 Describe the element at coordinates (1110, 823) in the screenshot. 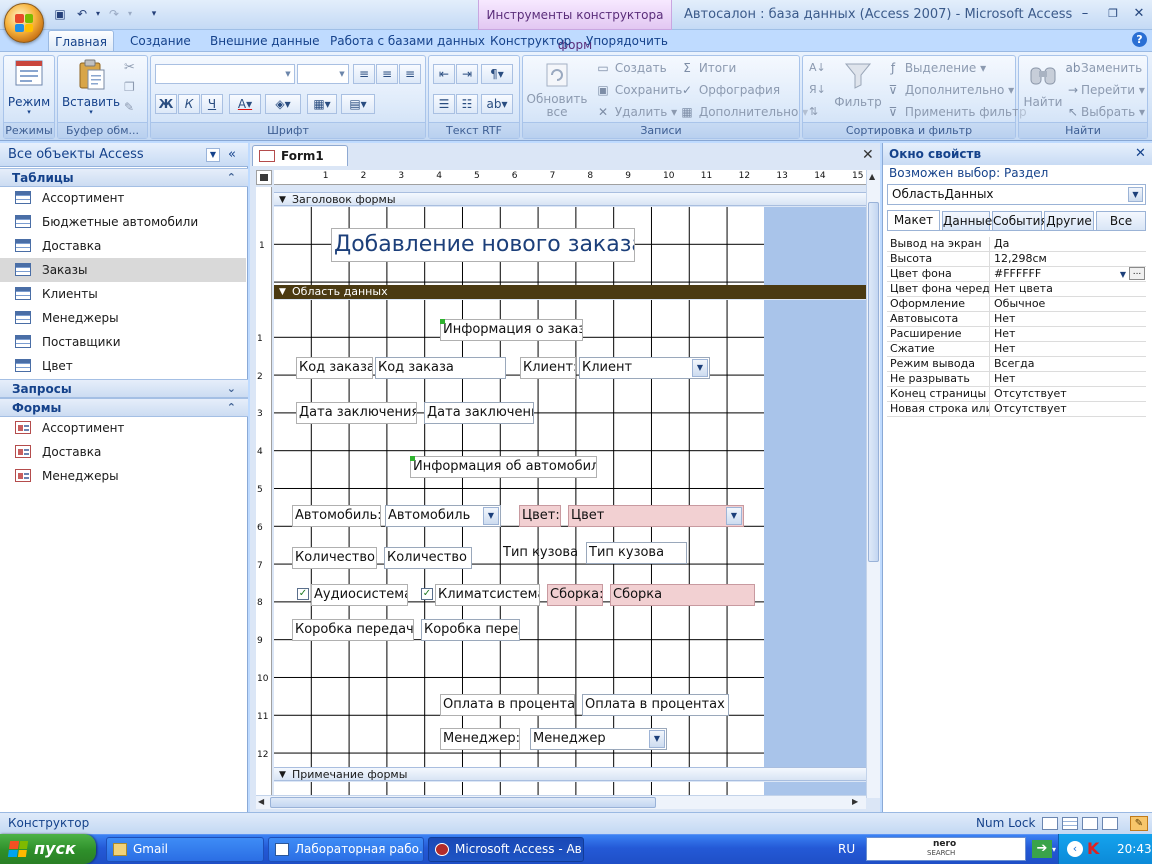

I see `layout-view-icon` at that location.